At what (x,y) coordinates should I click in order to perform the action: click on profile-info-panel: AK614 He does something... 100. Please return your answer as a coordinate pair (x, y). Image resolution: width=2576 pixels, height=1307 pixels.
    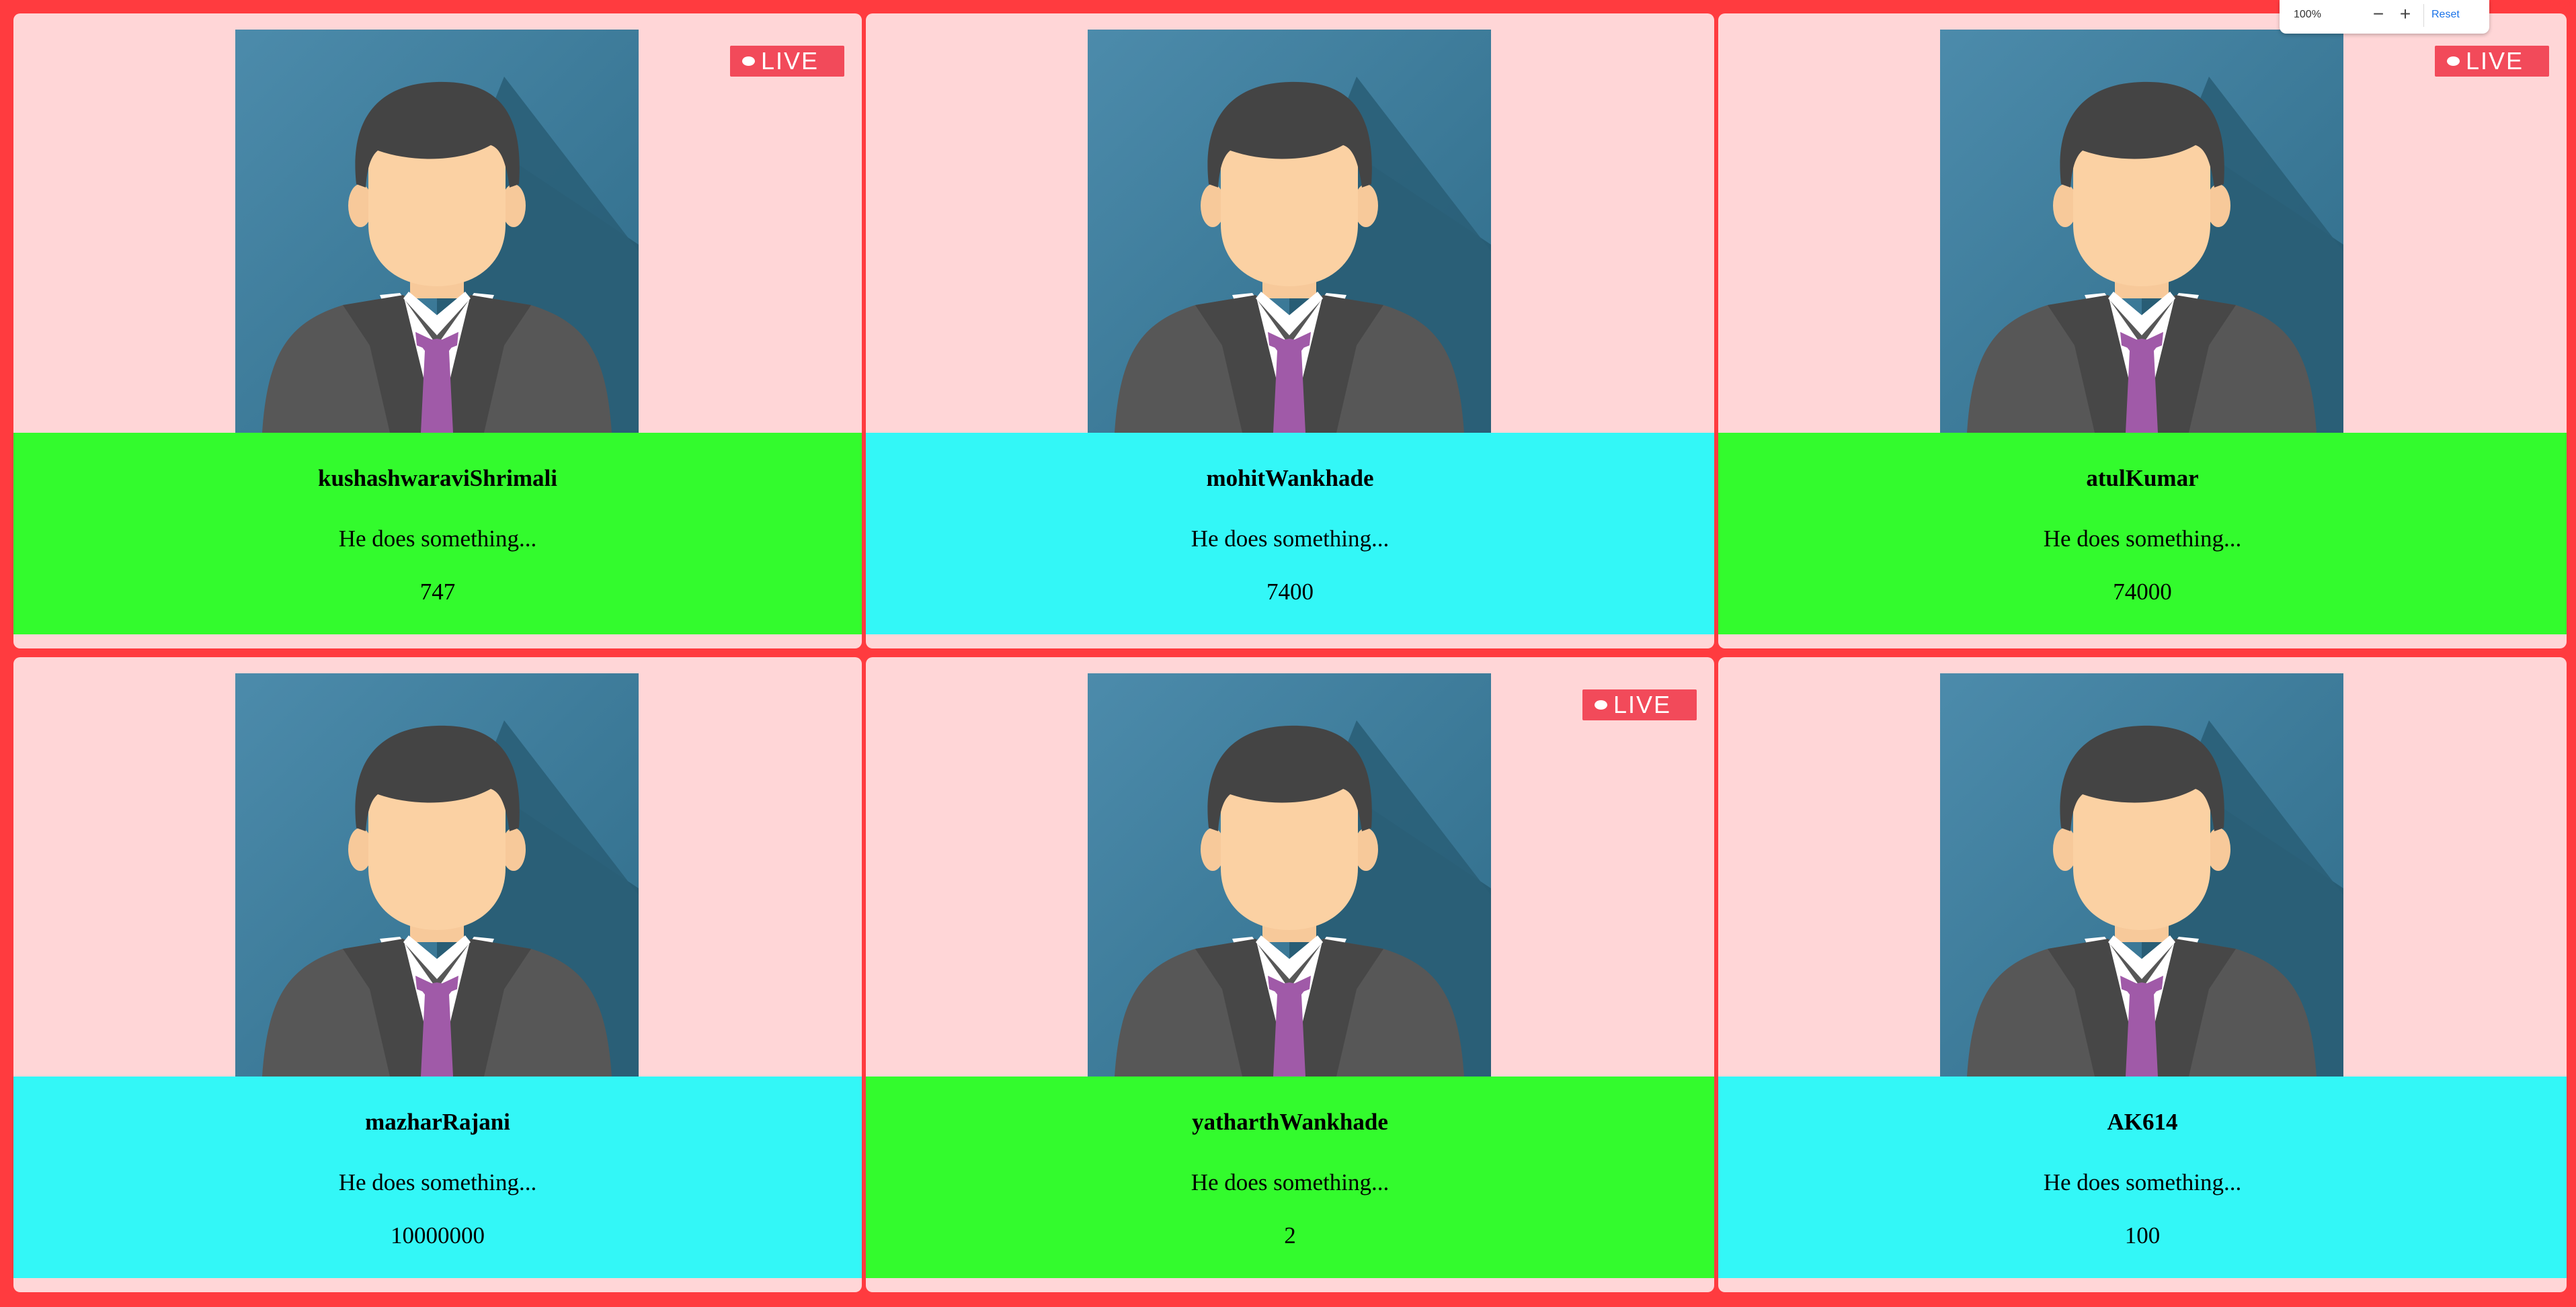
    Looking at the image, I should click on (2142, 1177).